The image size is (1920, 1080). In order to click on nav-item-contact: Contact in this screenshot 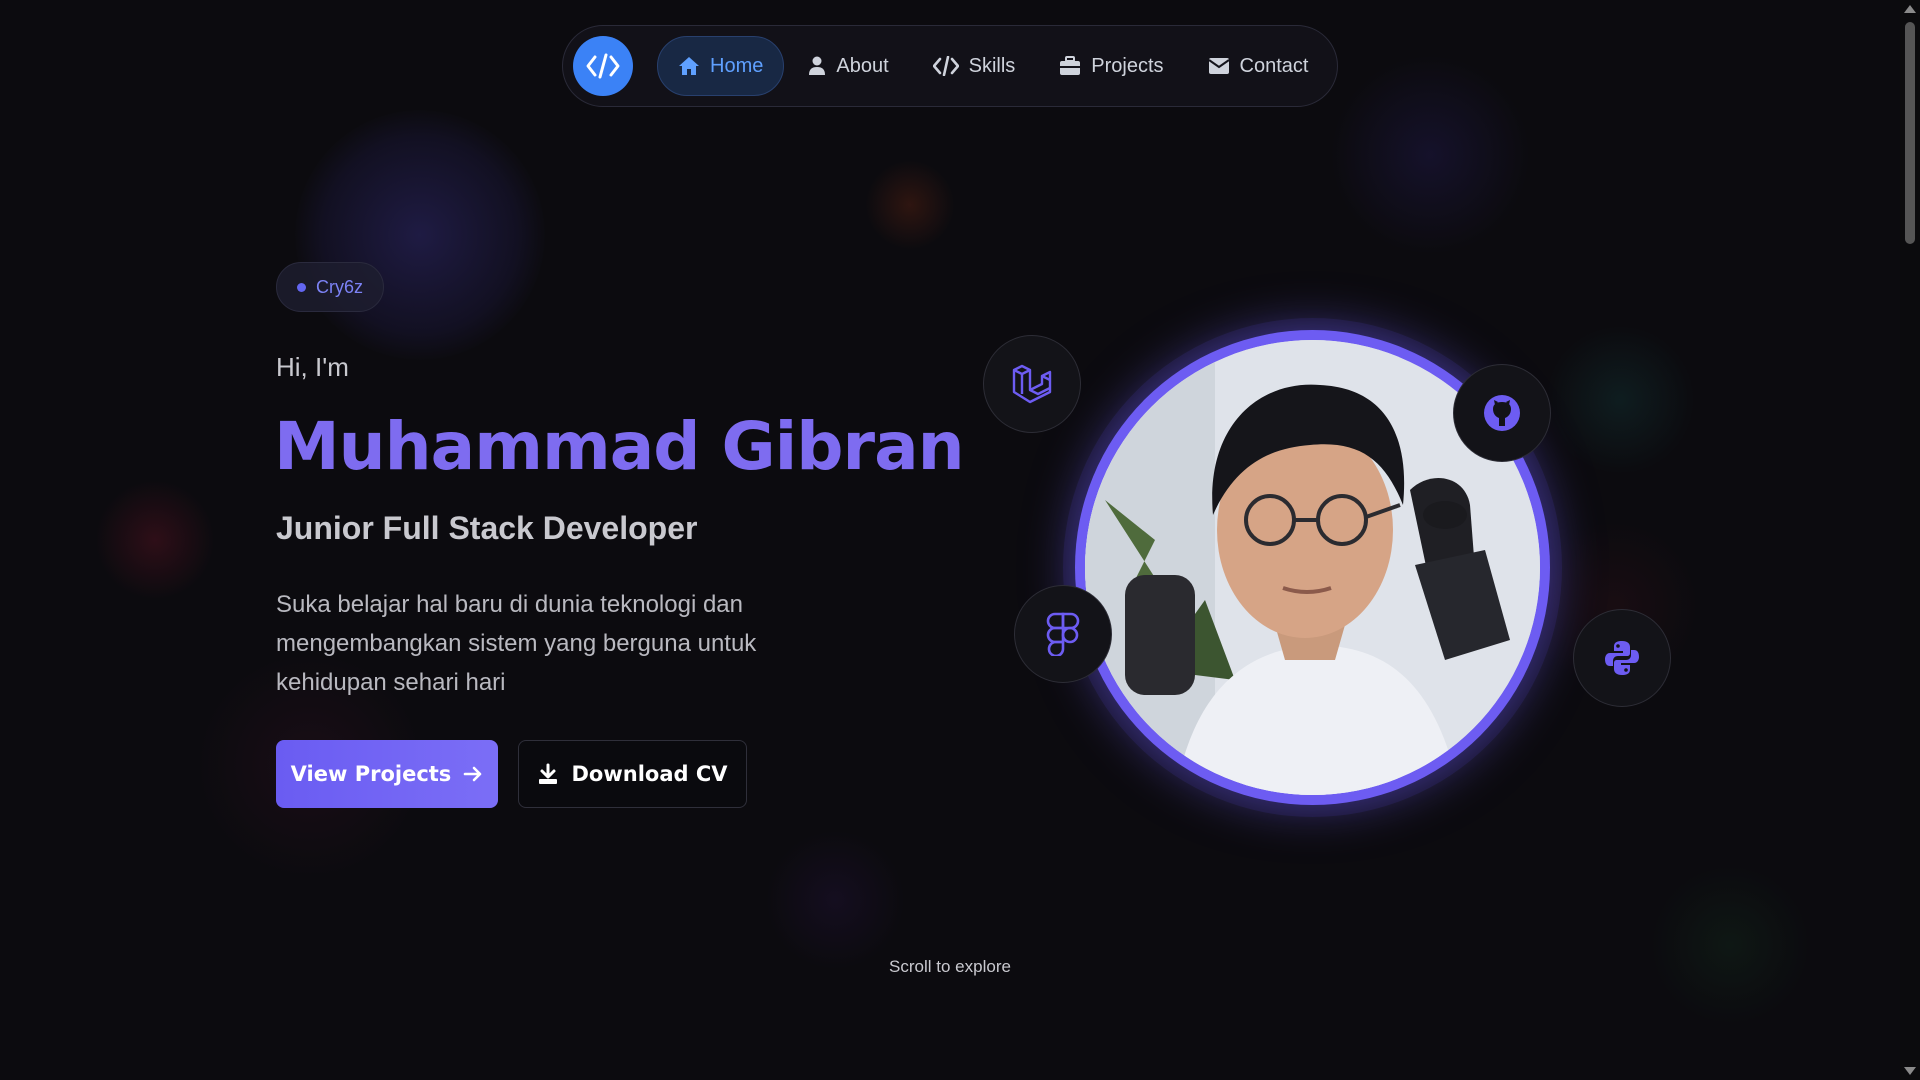, I will do `click(1258, 66)`.